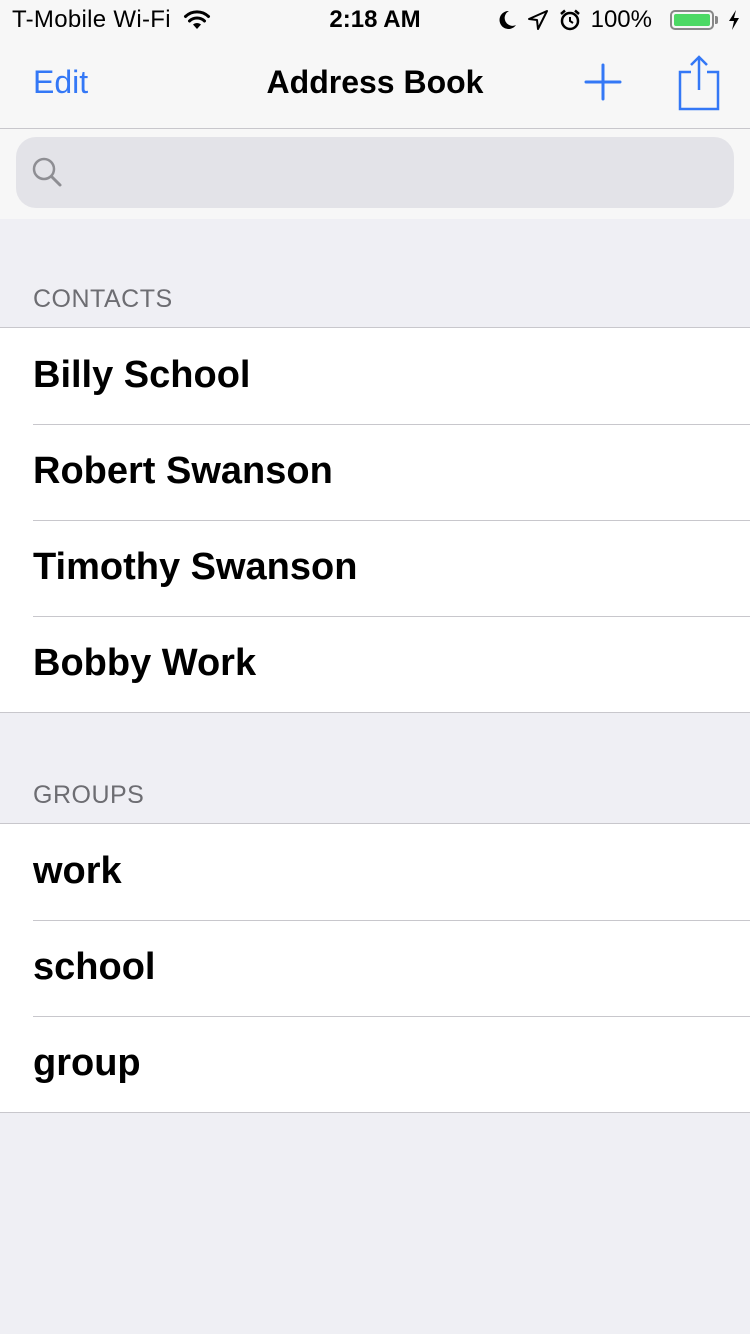  I want to click on search-area, so click(375, 174).